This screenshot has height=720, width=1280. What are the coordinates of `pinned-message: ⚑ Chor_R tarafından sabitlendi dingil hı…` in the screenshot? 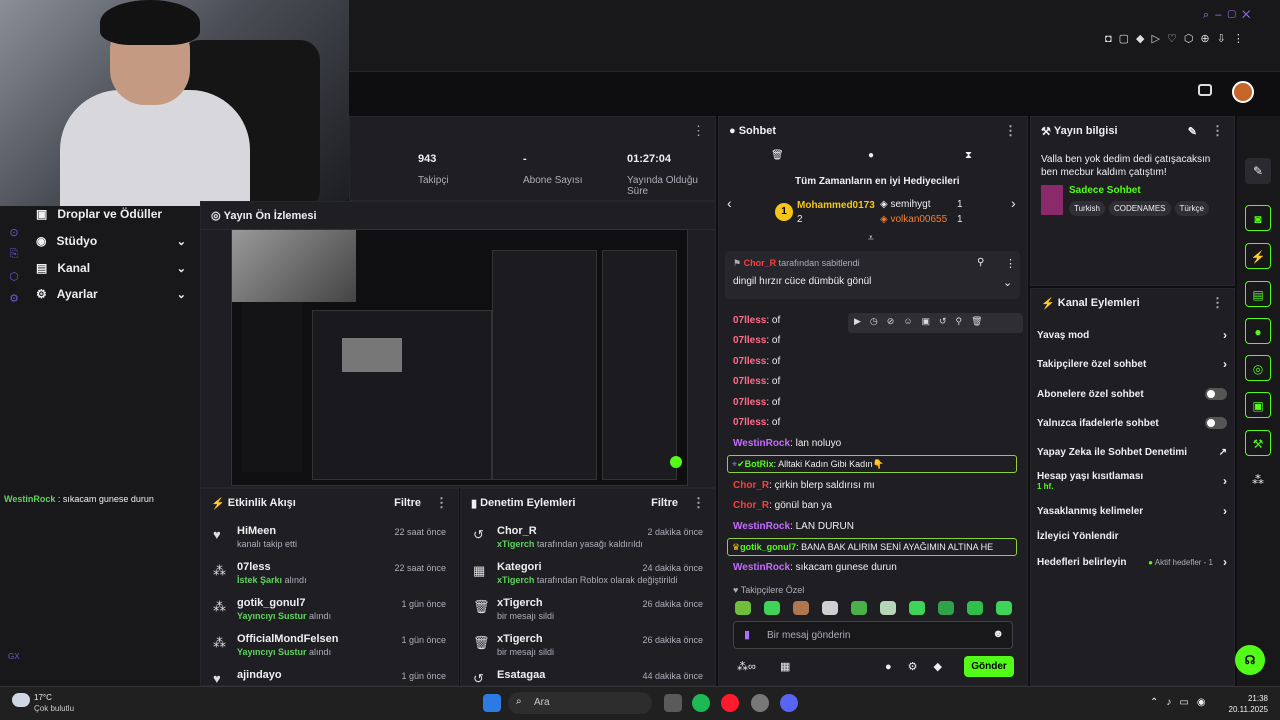 It's located at (872, 275).